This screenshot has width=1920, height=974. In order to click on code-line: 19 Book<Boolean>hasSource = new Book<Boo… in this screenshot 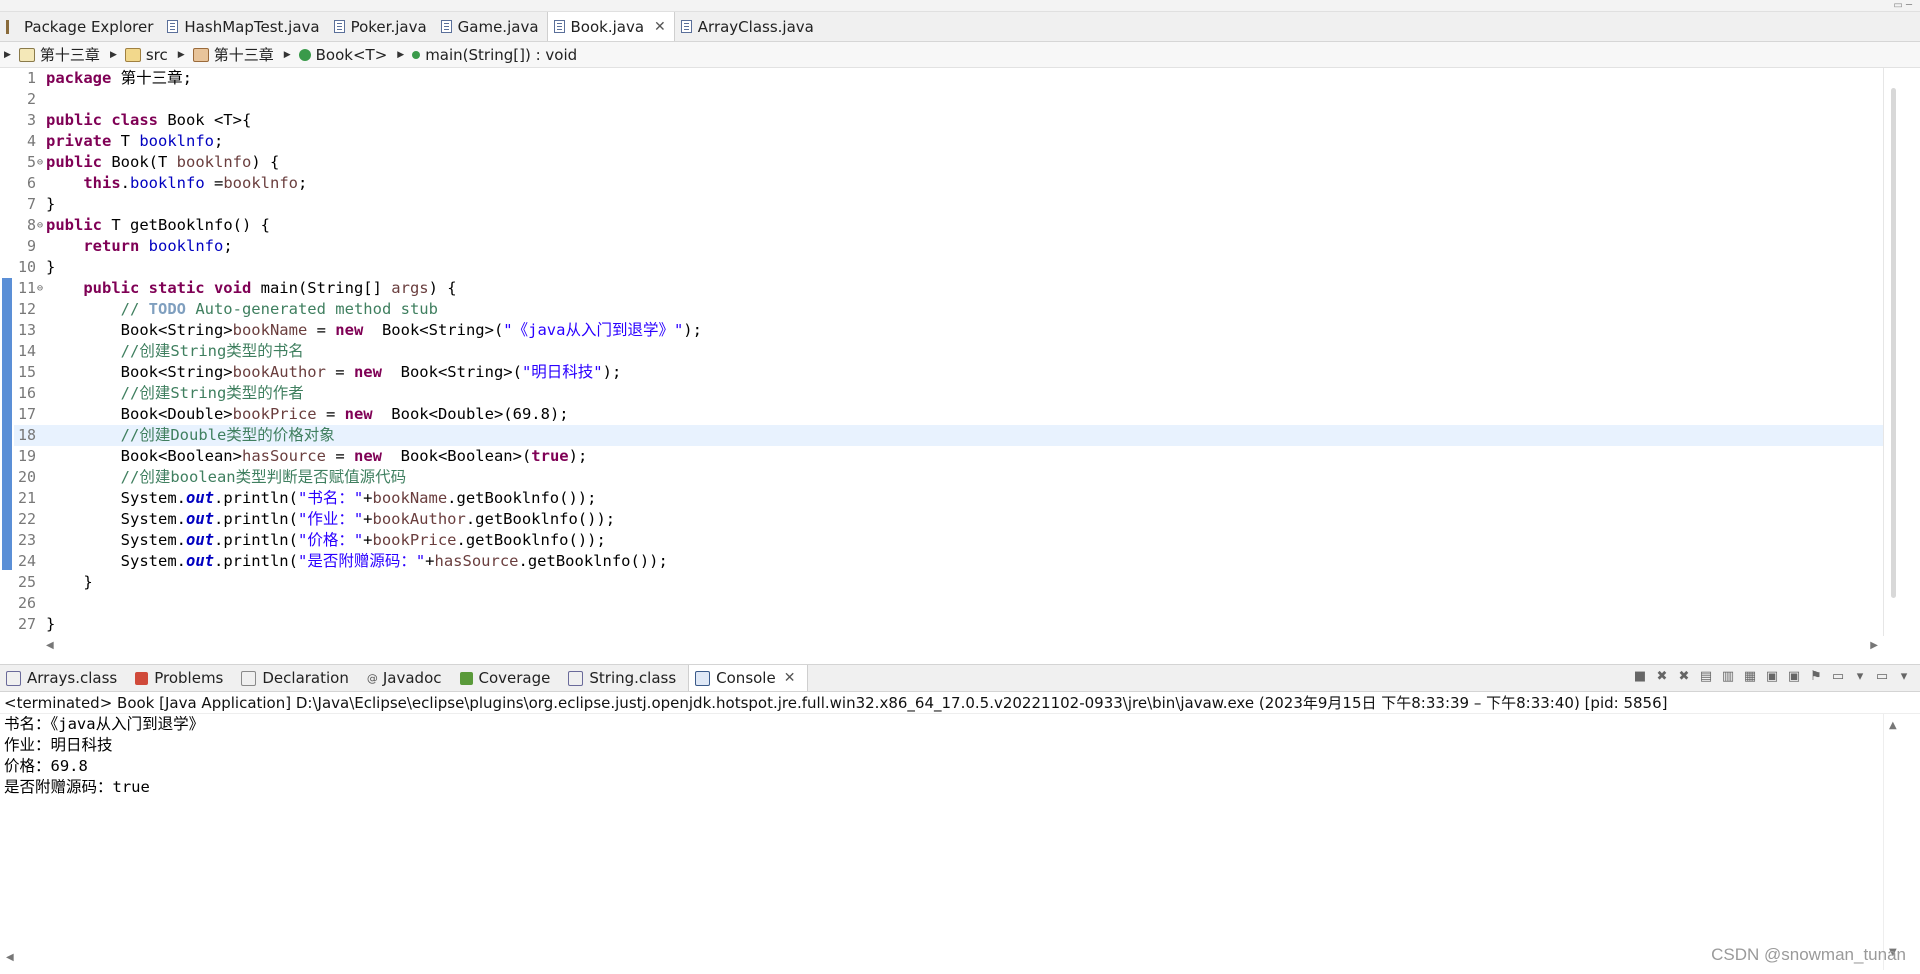, I will do `click(949, 456)`.